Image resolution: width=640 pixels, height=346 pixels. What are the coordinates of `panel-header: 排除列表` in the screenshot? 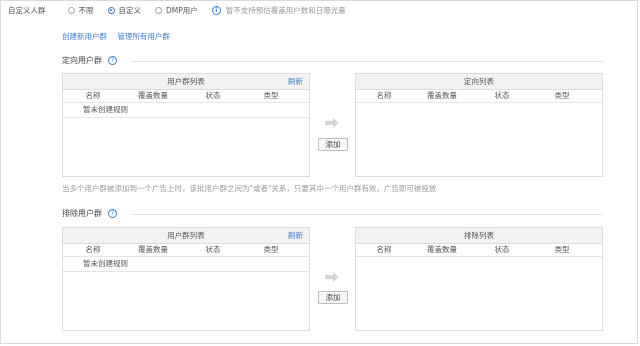 It's located at (479, 236).